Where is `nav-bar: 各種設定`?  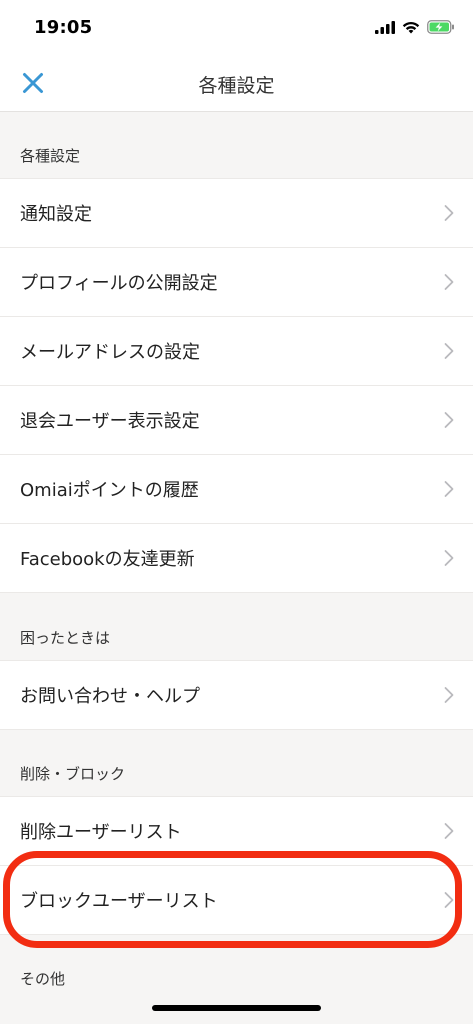 nav-bar: 各種設定 is located at coordinates (236, 83).